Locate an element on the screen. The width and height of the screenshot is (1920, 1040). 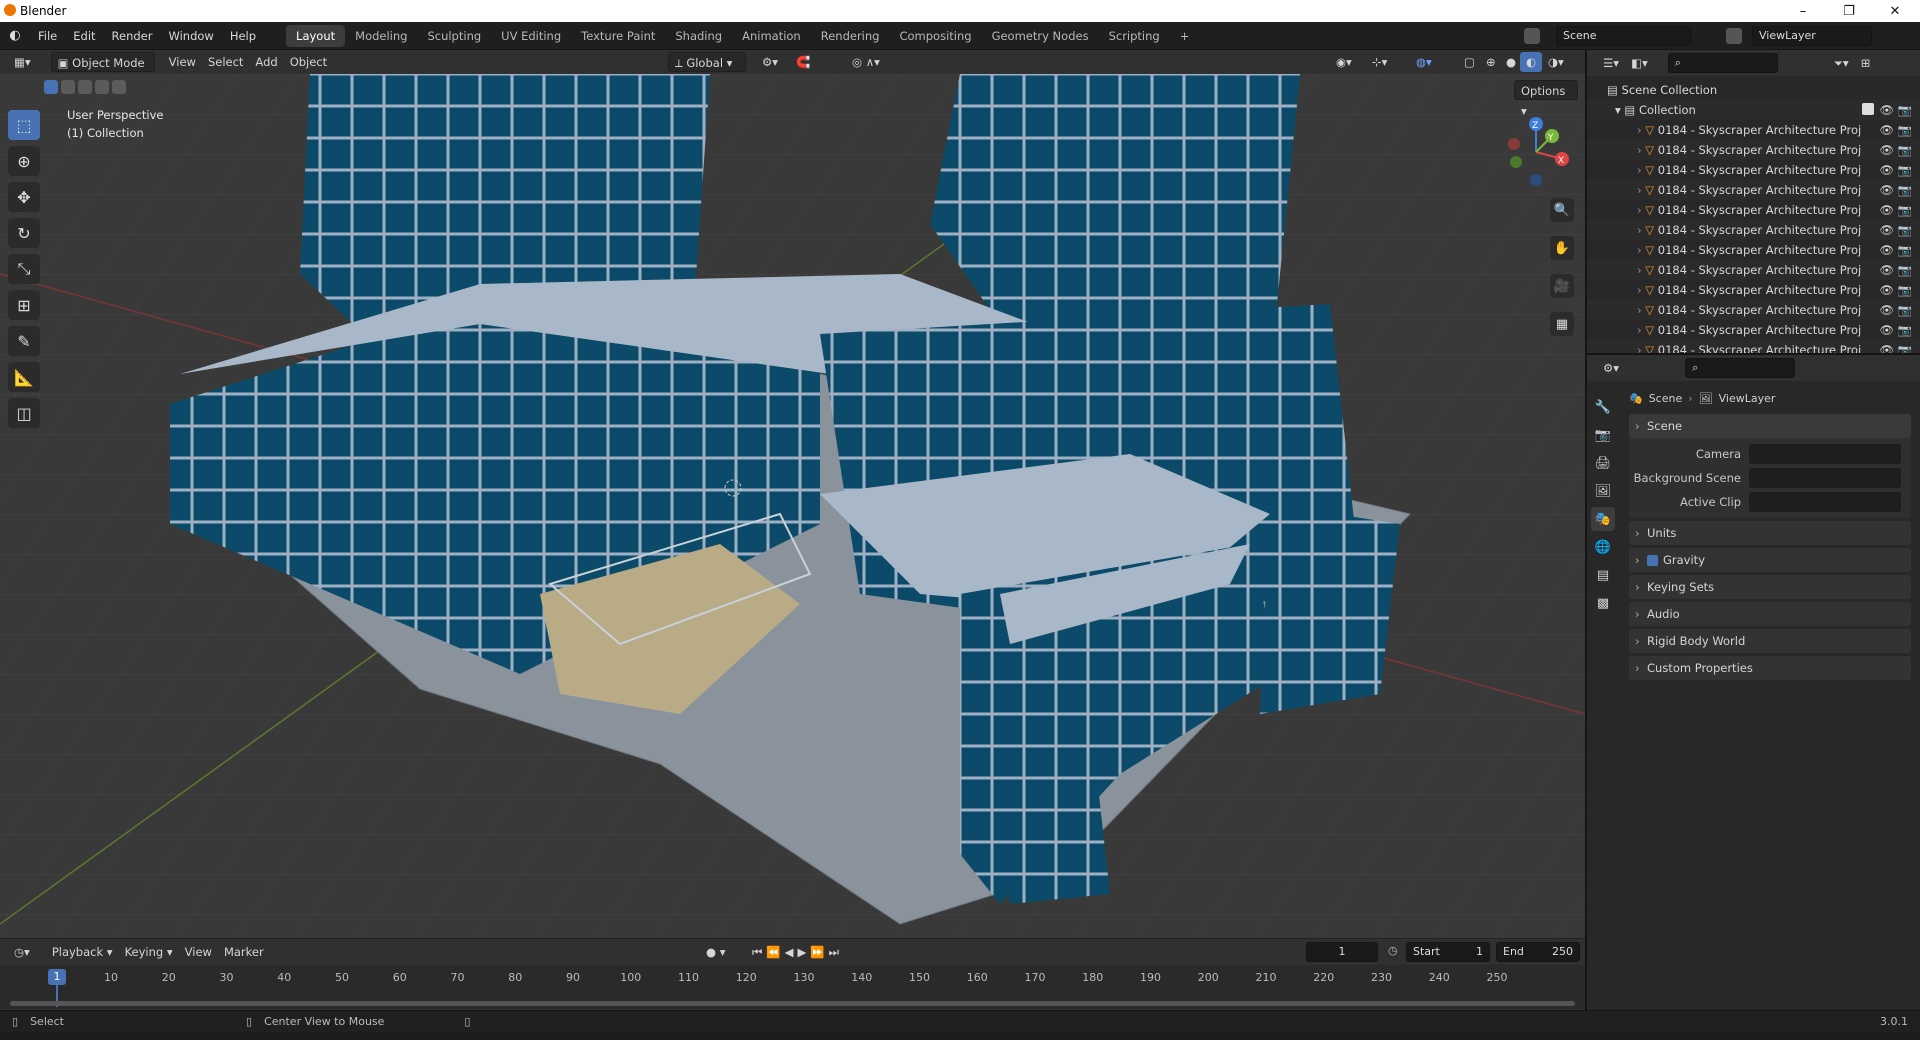
gizmo-icon: ⊹▾ is located at coordinates (1379, 62).